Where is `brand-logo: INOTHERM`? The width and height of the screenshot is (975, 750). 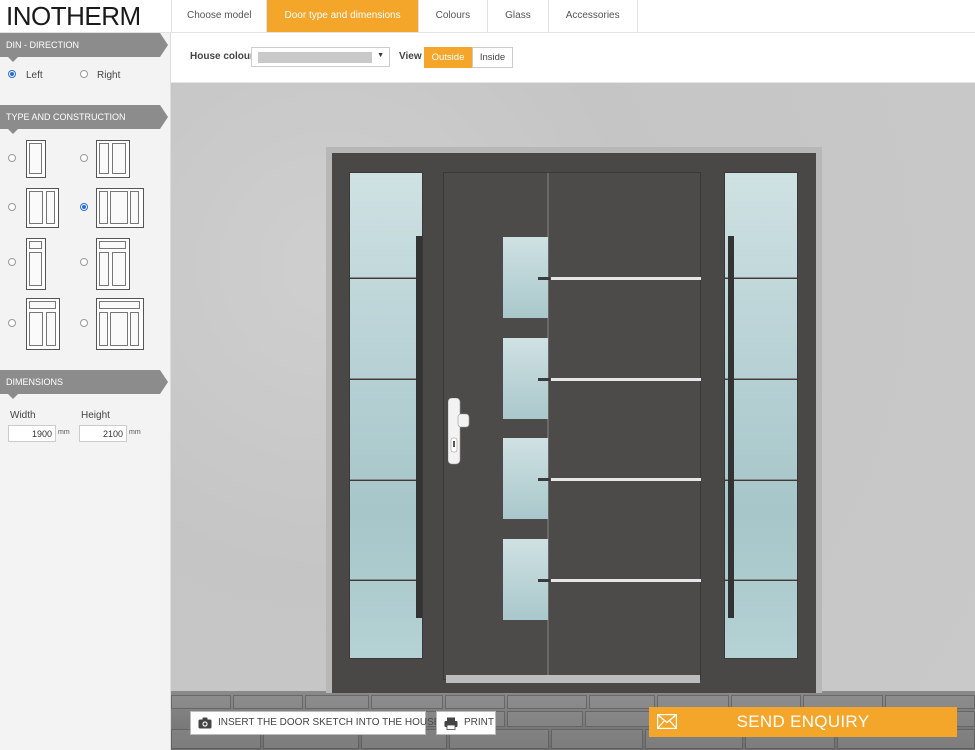 brand-logo: INOTHERM is located at coordinates (73, 16).